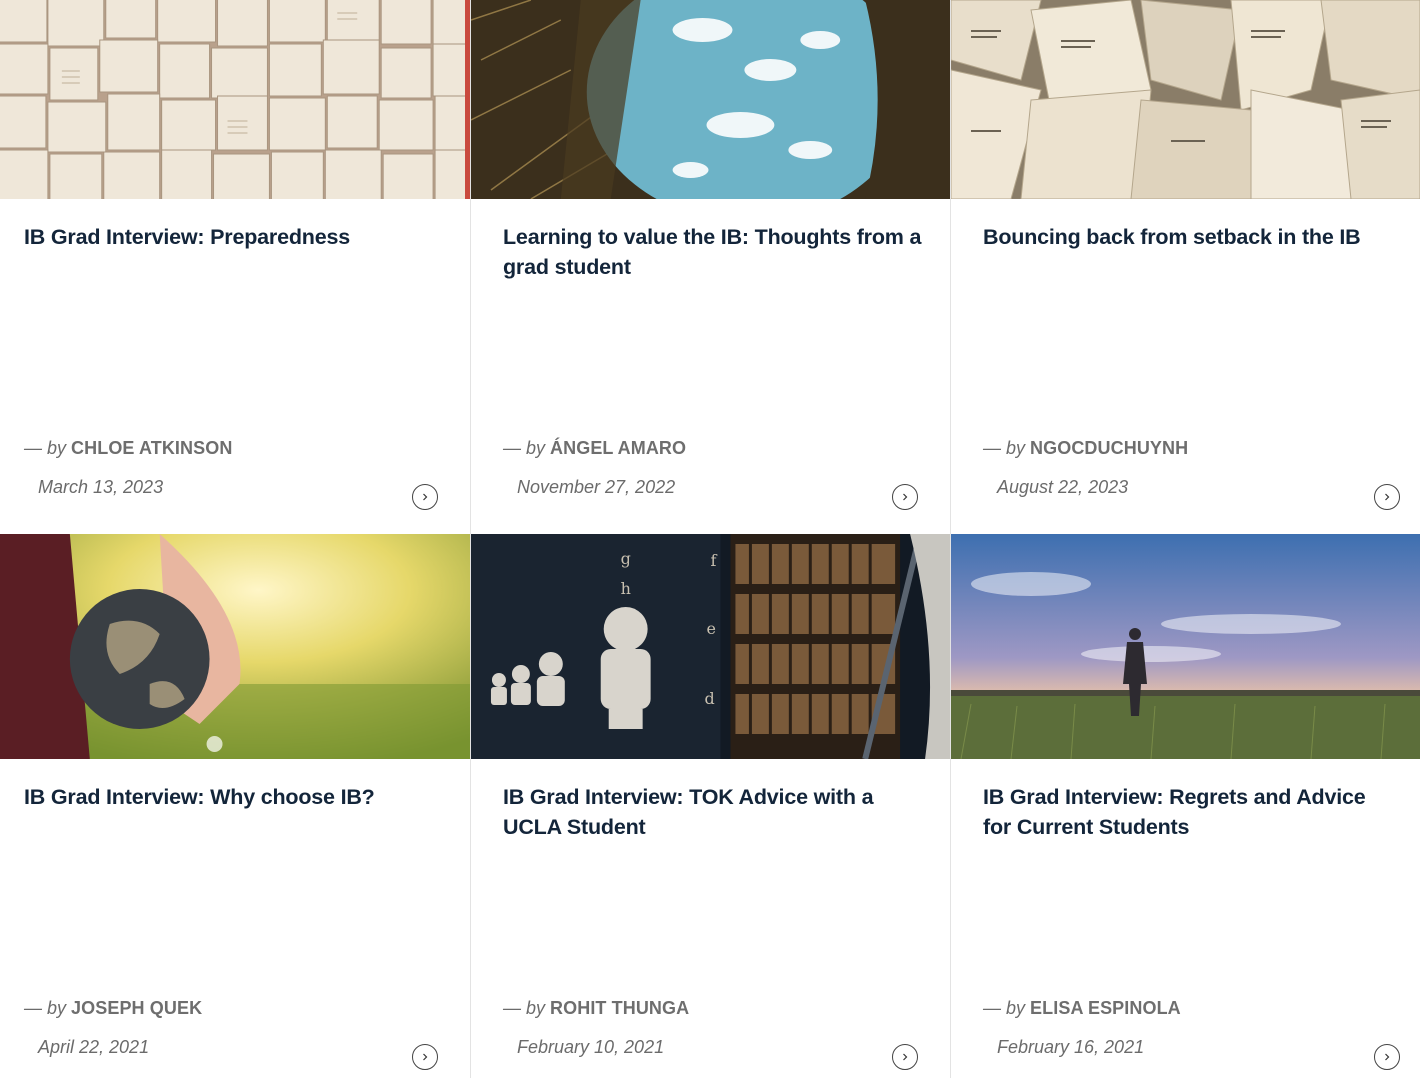 The height and width of the screenshot is (1078, 1420). I want to click on article-byline: — by ROHIT THUNGA, so click(596, 1008).